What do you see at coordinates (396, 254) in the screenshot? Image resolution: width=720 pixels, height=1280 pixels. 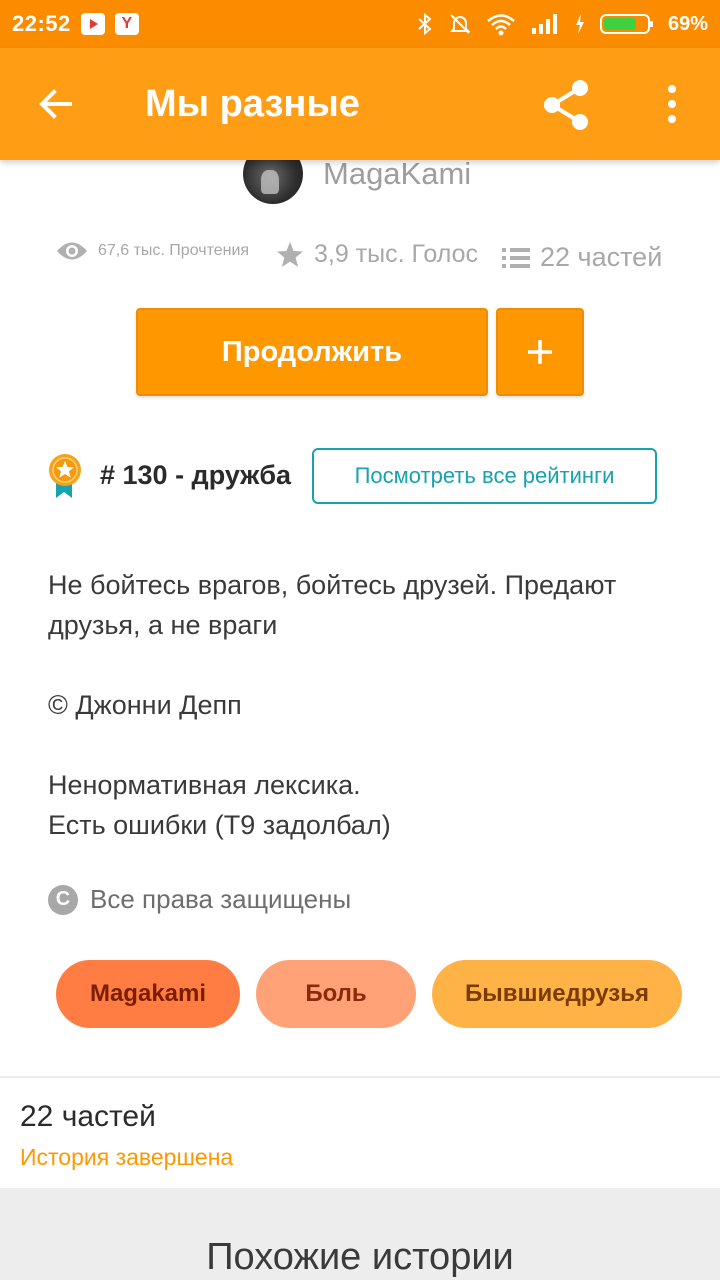 I see `votes-count: 3,9 тыс. Голос` at bounding box center [396, 254].